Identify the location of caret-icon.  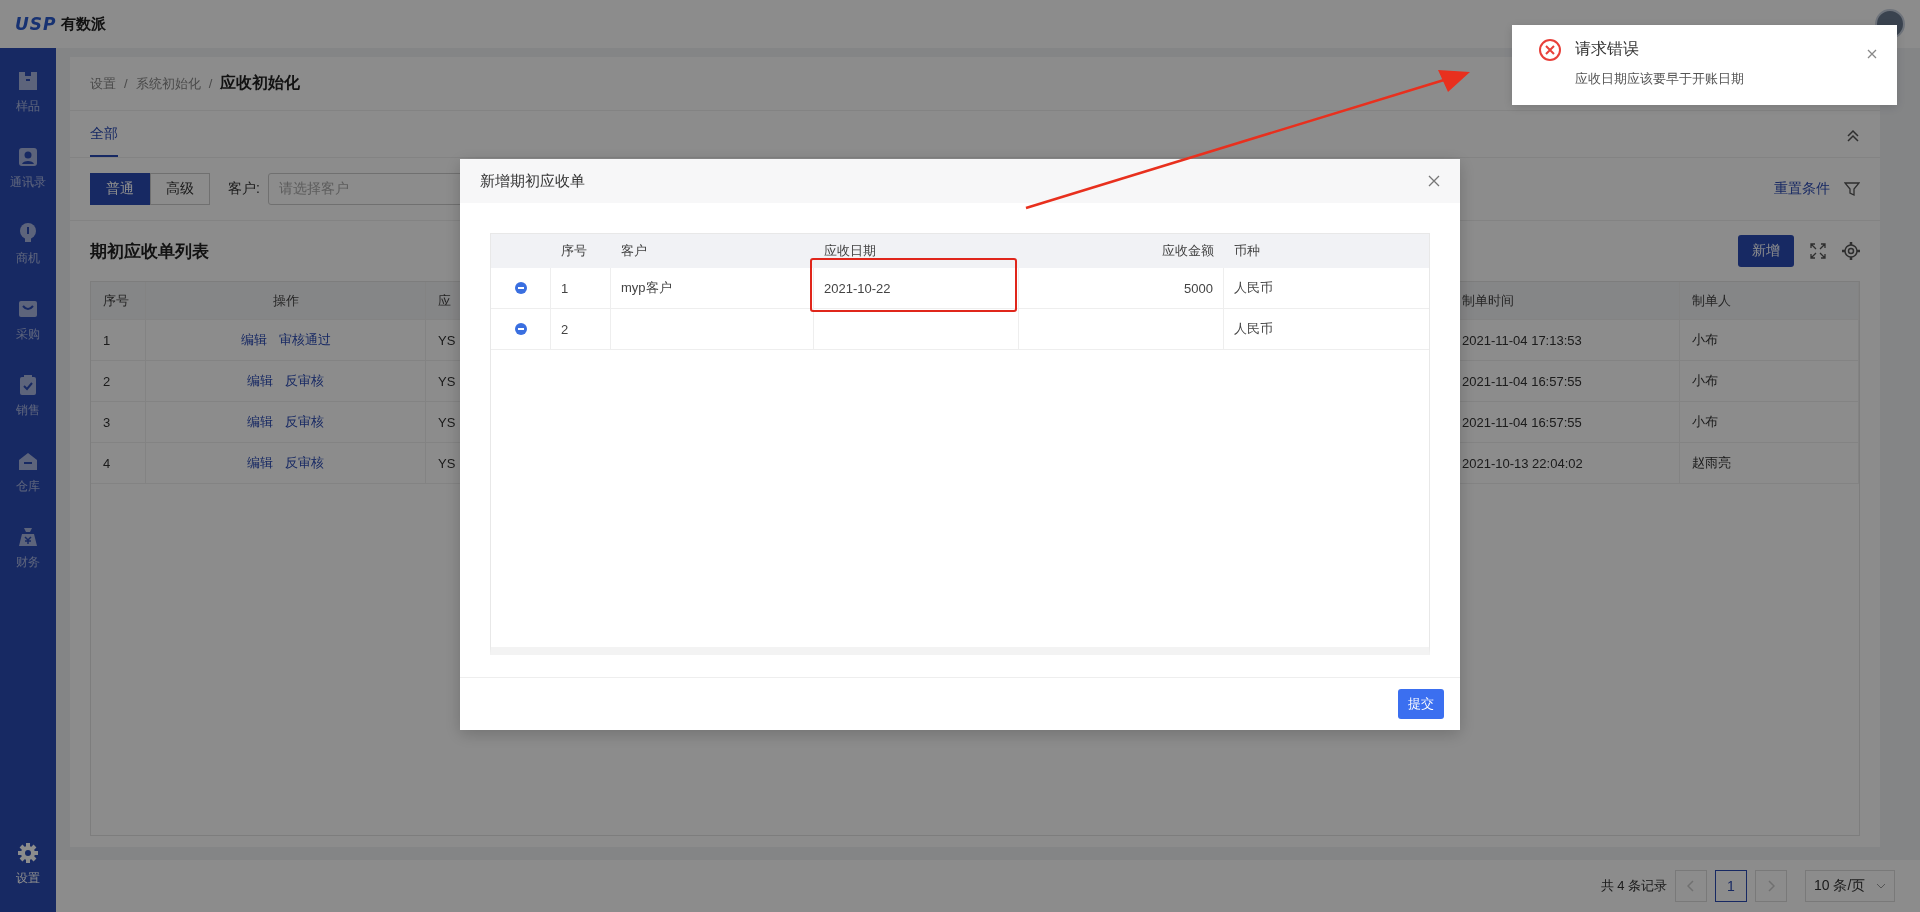
(1881, 886).